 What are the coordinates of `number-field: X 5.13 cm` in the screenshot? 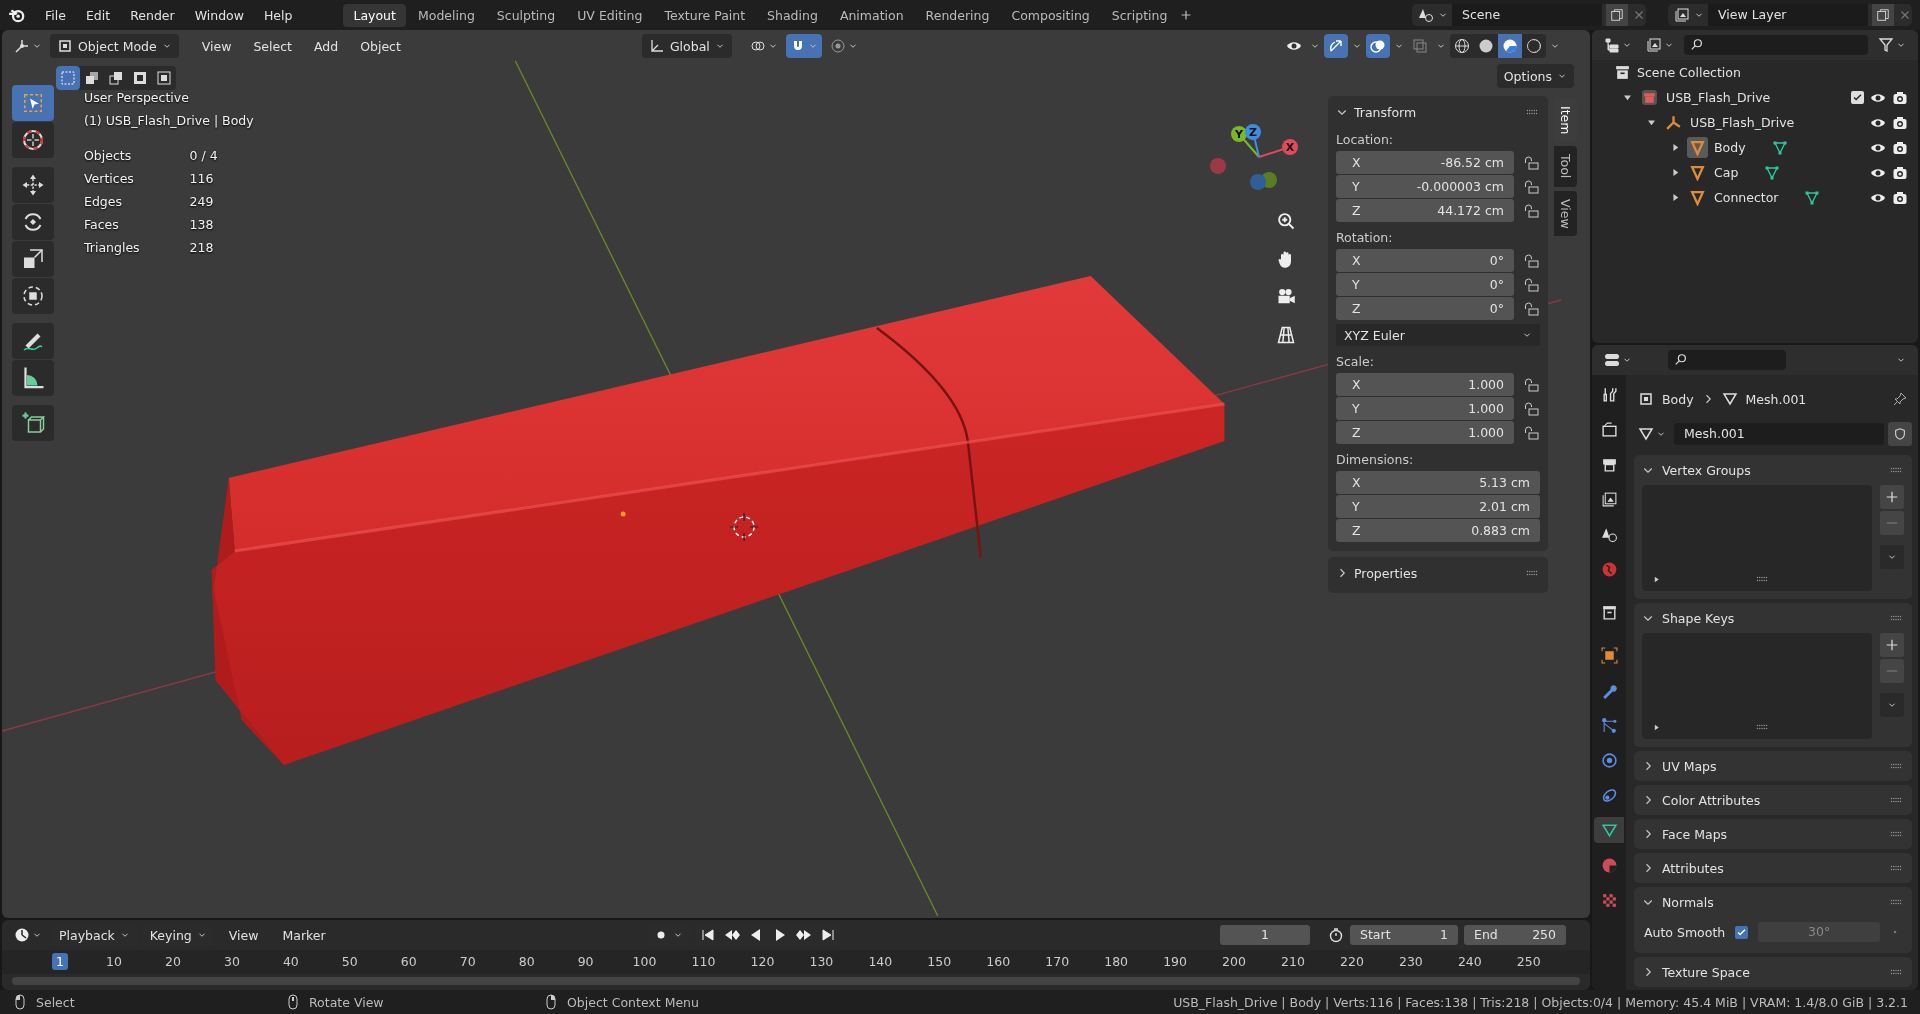 It's located at (1438, 482).